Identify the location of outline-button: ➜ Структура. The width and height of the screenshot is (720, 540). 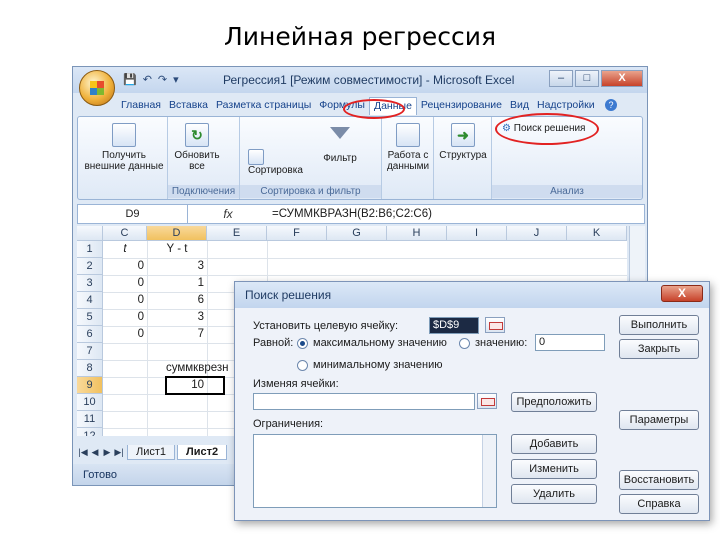
(463, 142).